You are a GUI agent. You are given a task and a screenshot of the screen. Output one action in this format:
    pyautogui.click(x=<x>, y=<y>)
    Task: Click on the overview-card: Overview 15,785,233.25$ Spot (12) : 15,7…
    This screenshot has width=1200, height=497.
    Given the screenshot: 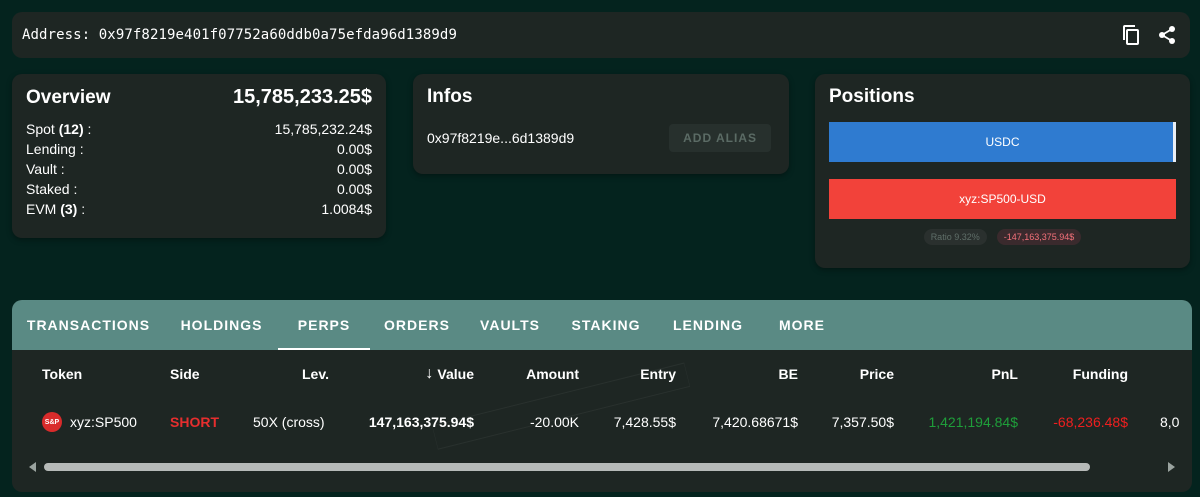 What is the action you would take?
    pyautogui.click(x=199, y=156)
    